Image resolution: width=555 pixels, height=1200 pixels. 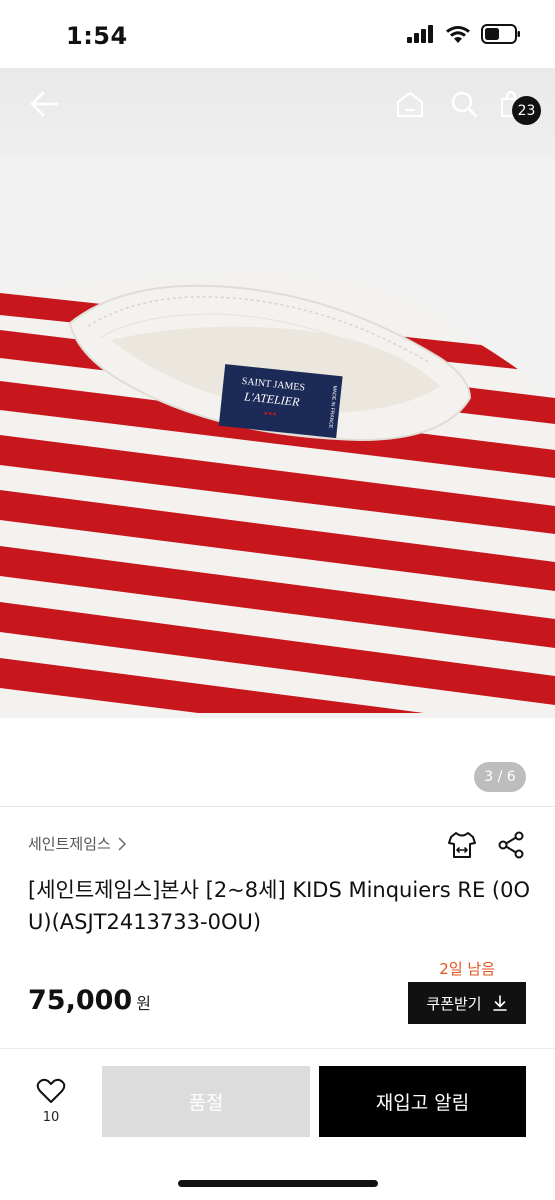 I want to click on back-button, so click(x=44, y=104).